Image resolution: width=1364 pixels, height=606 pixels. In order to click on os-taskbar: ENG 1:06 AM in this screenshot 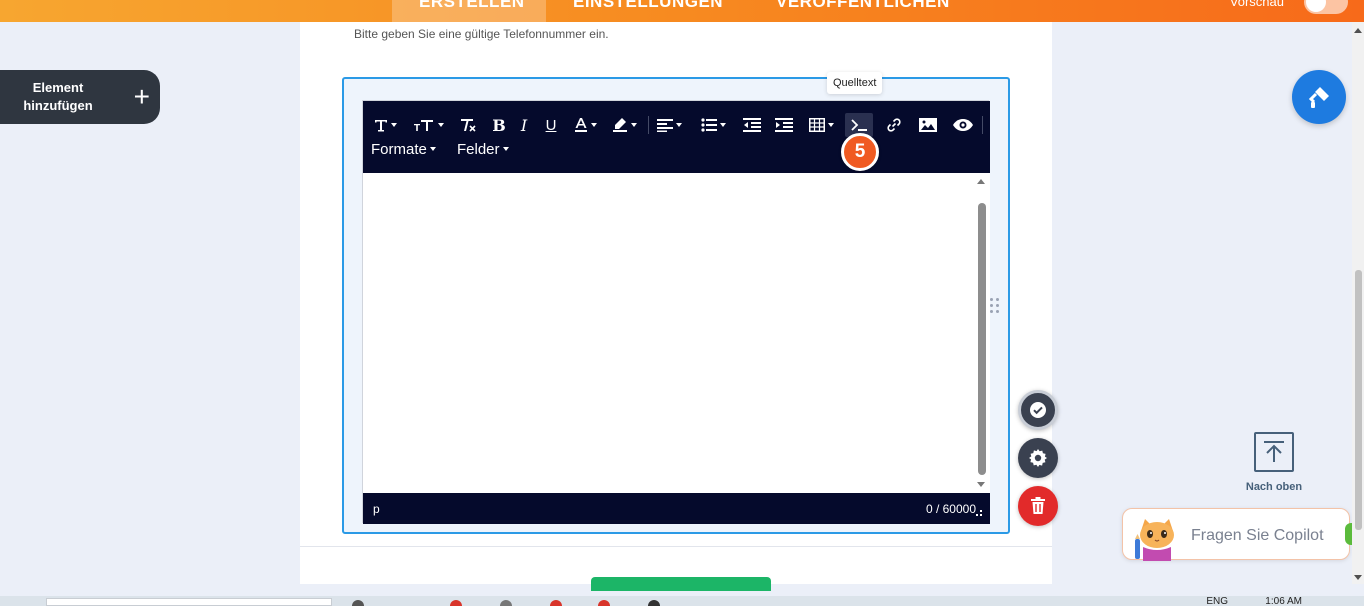, I will do `click(682, 601)`.